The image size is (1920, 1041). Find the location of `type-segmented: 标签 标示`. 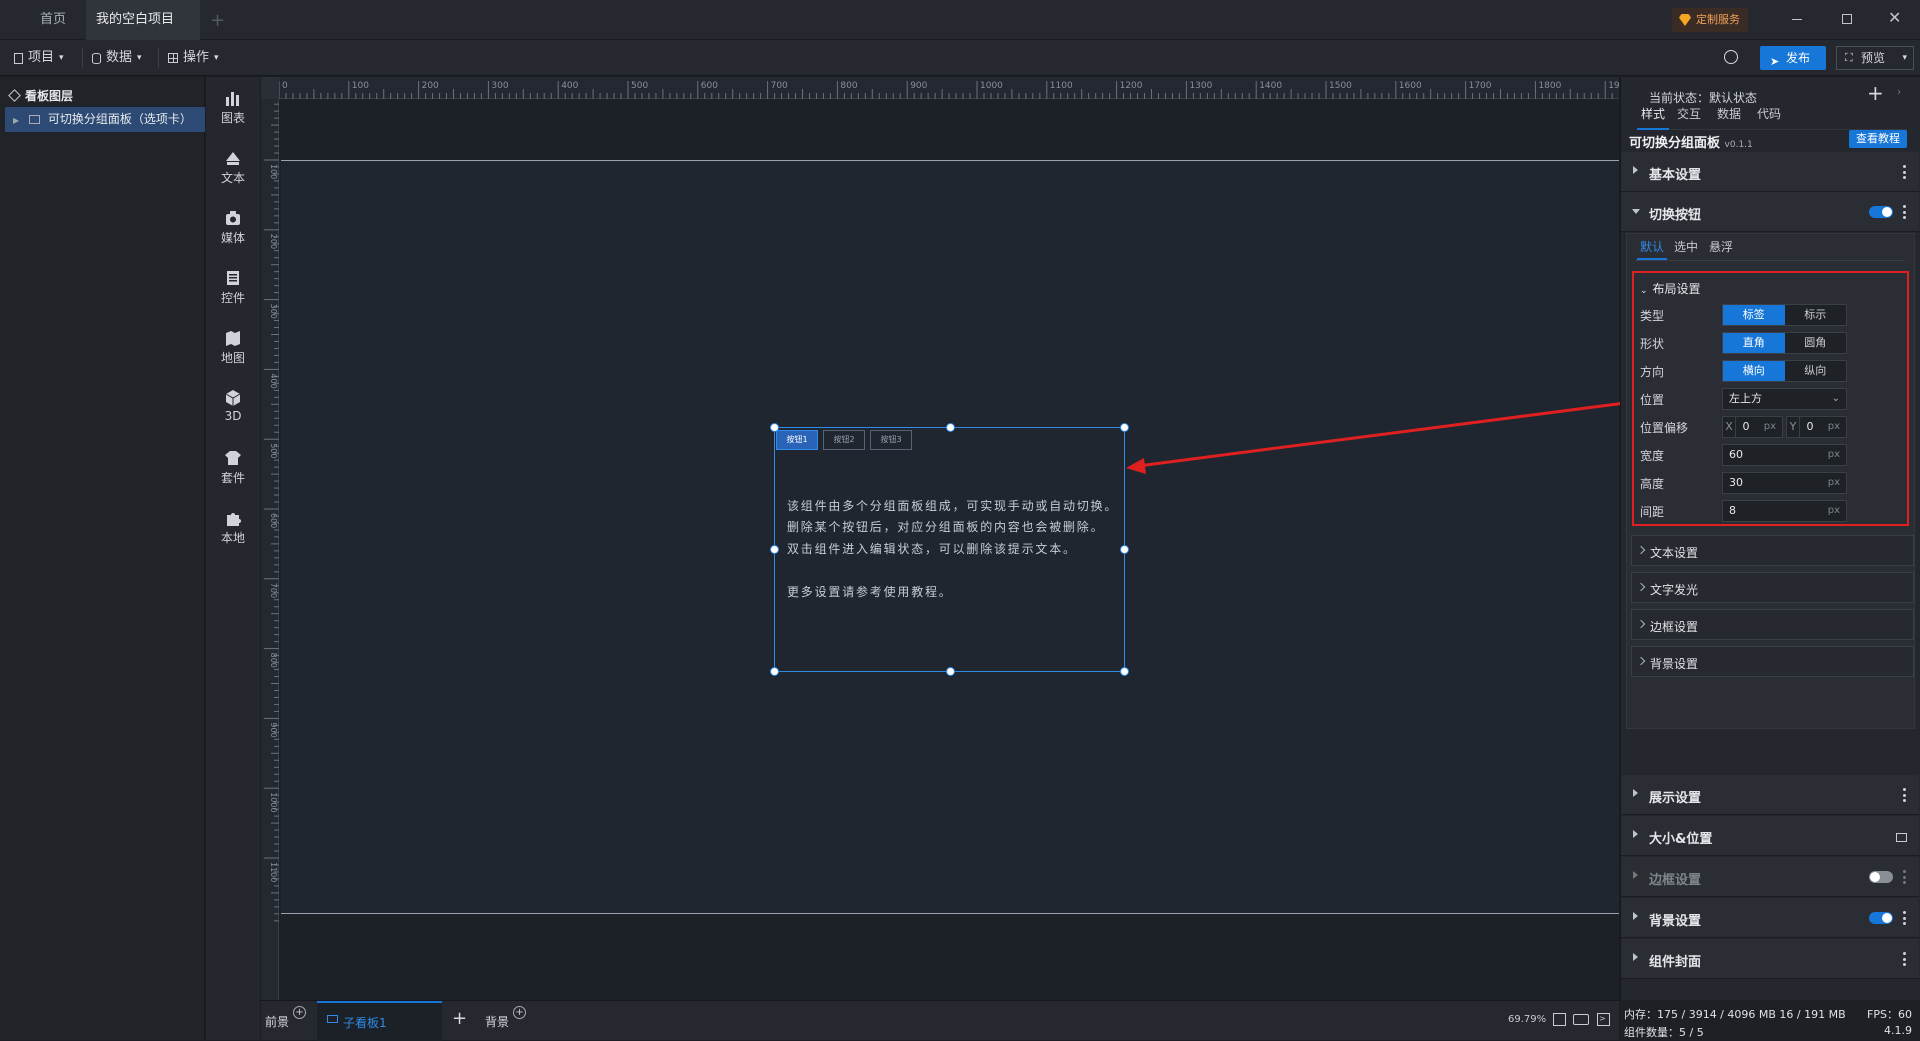

type-segmented: 标签 标示 is located at coordinates (1784, 315).